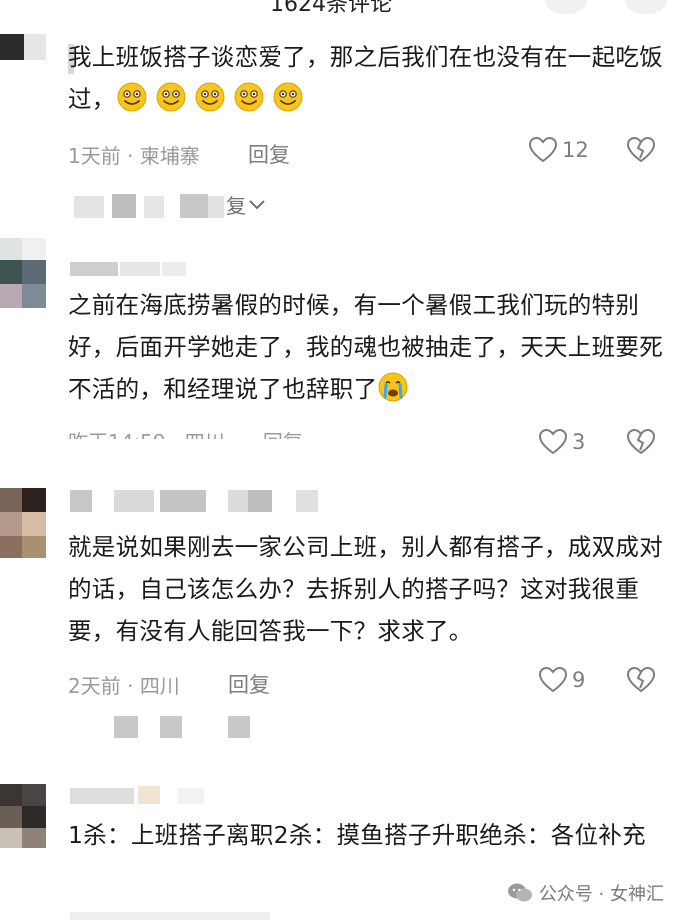 This screenshot has height=920, width=690. Describe the element at coordinates (601, 894) in the screenshot. I see `watermark-label: 公众号 · 女神汇` at that location.